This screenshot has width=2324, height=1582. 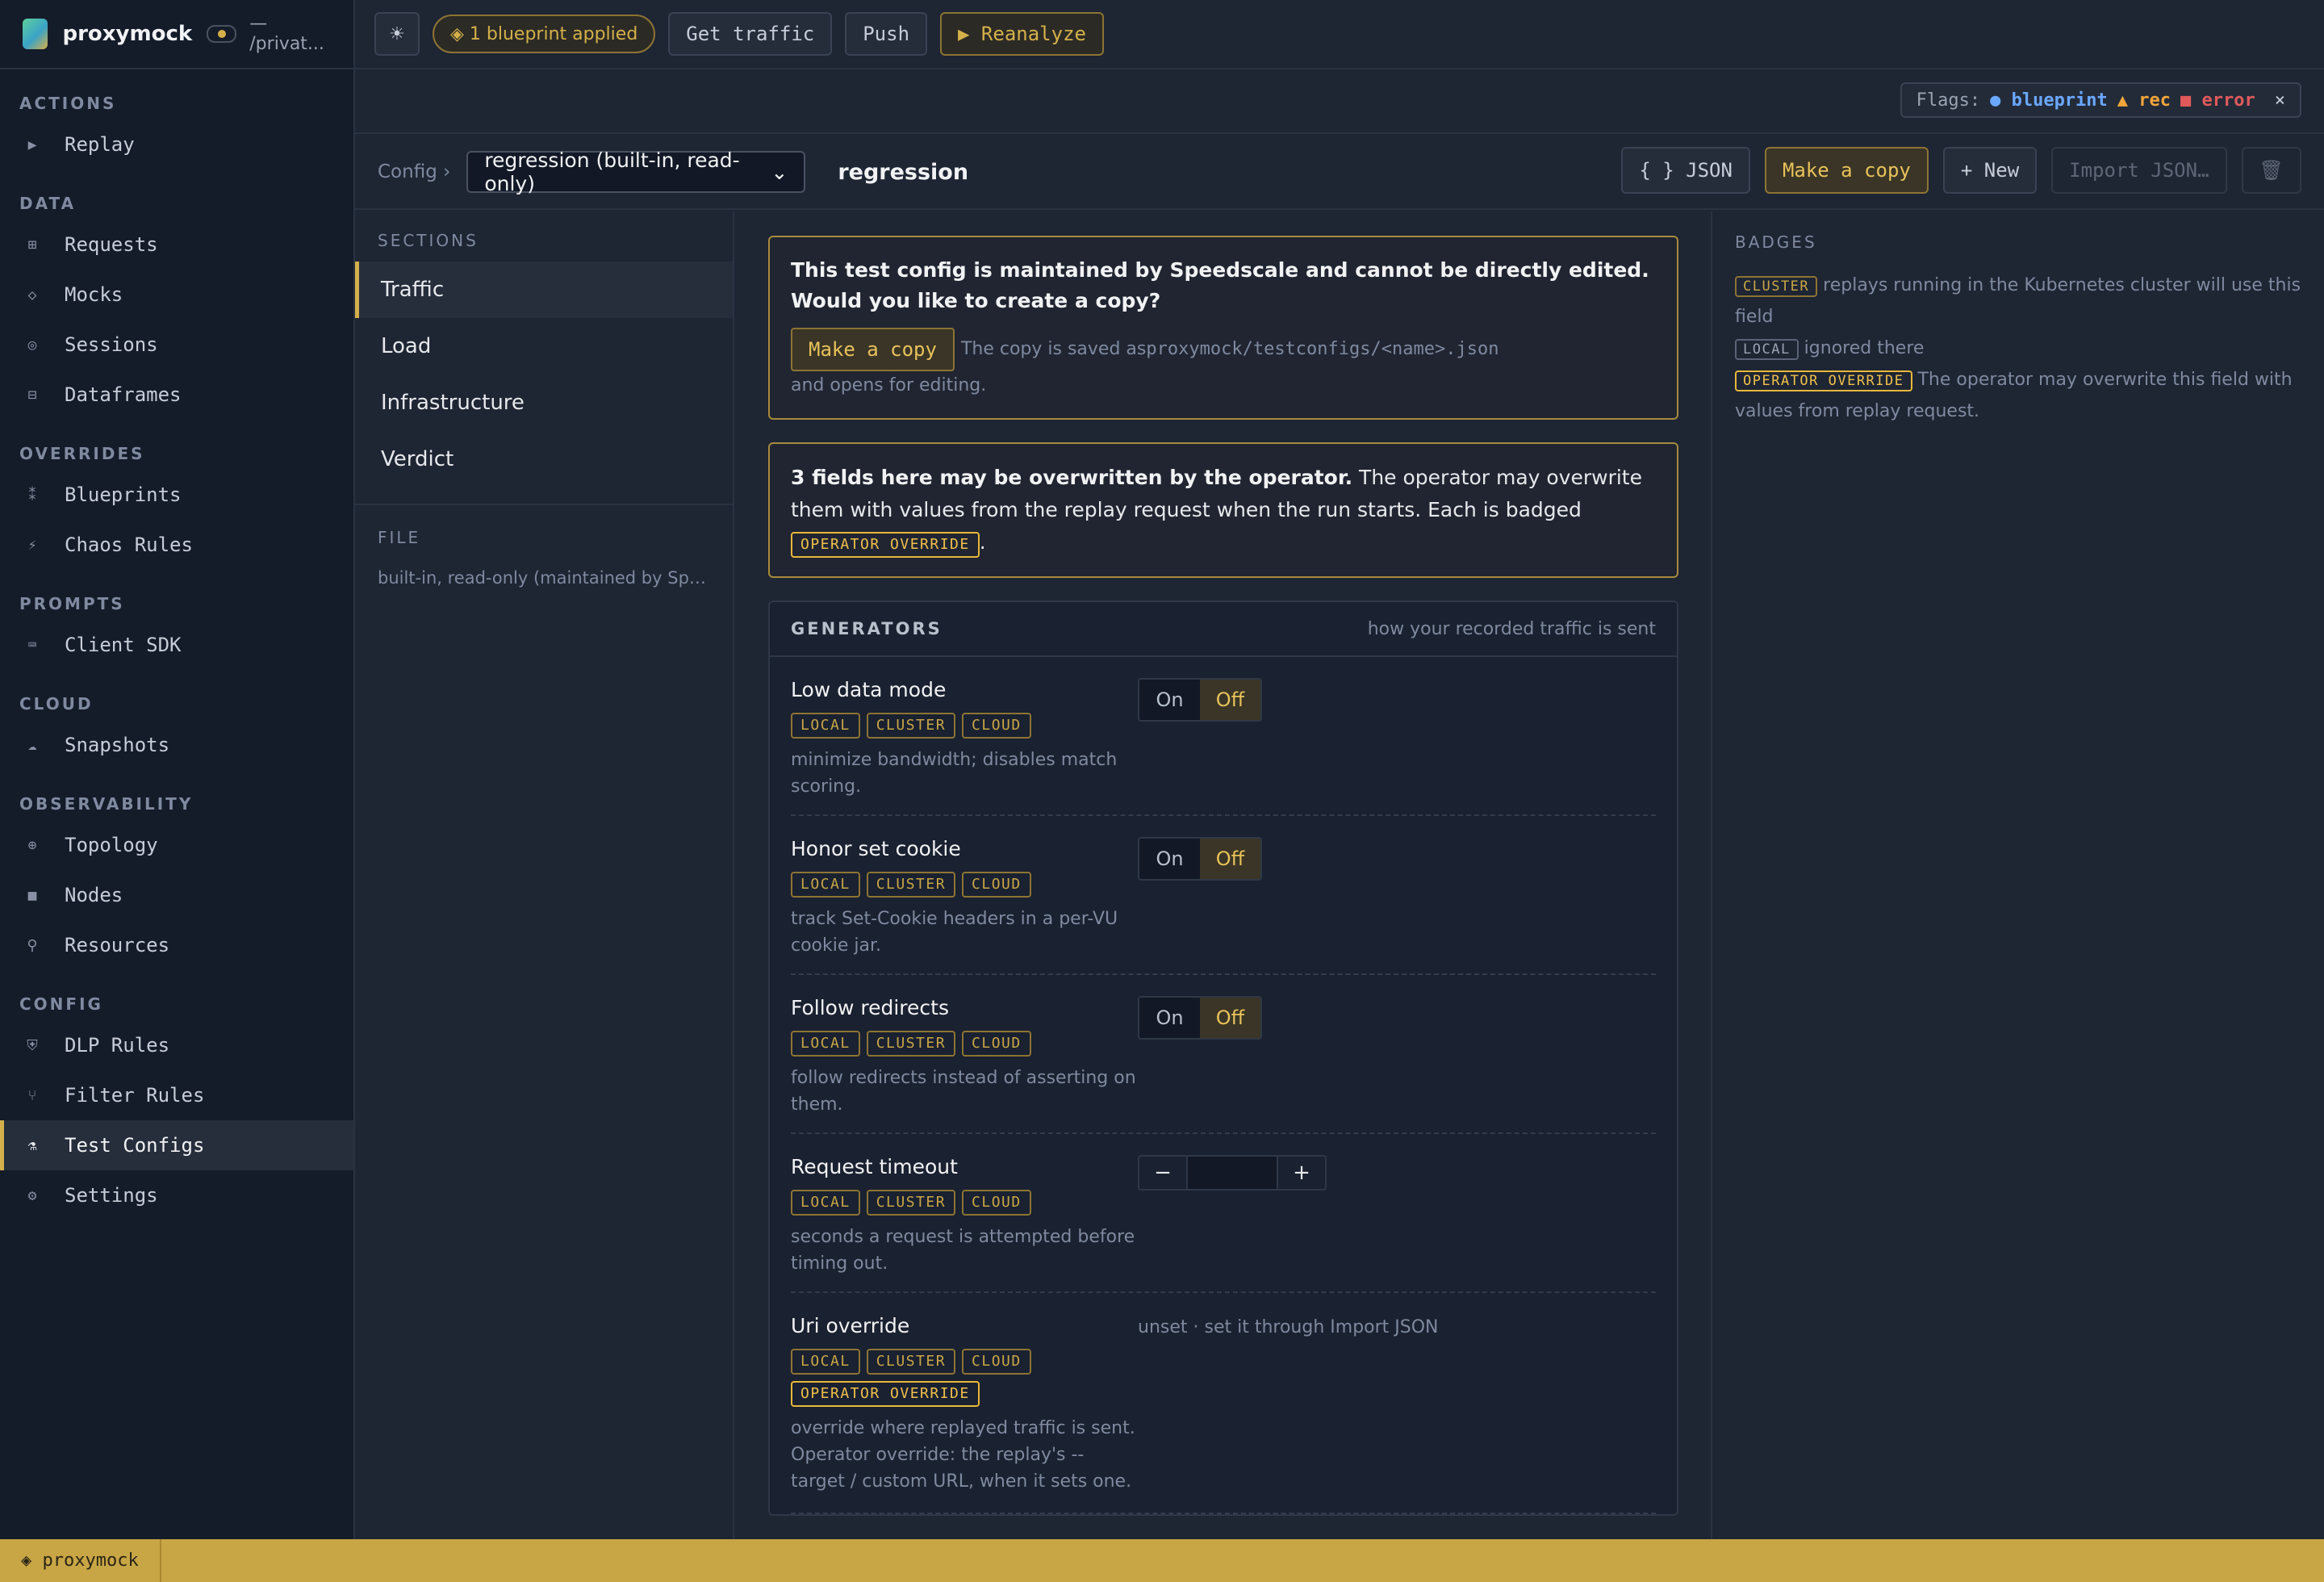 What do you see at coordinates (177, 144) in the screenshot?
I see `sidebar-item-replay: ▶ Replay` at bounding box center [177, 144].